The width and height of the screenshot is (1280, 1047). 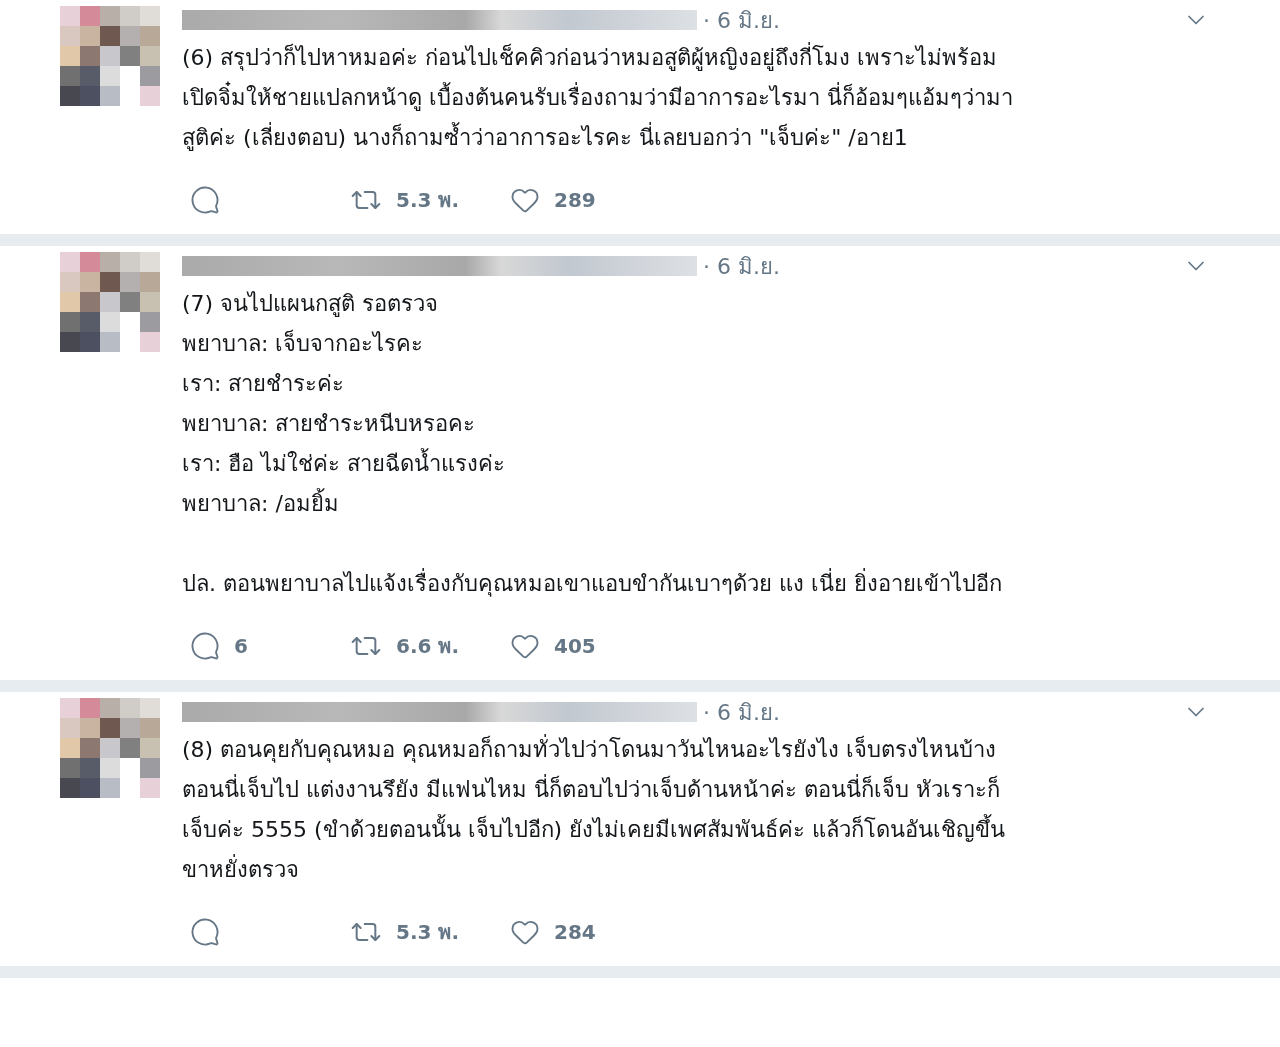 I want to click on reply-count: 6, so click(x=241, y=646).